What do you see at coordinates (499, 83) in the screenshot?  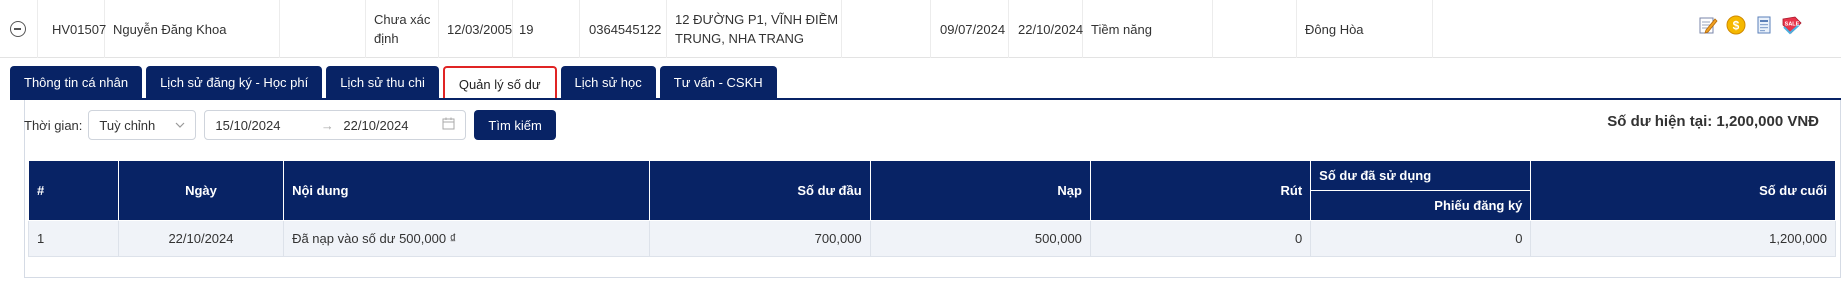 I see `tab-balance-management: Quản lý số dư` at bounding box center [499, 83].